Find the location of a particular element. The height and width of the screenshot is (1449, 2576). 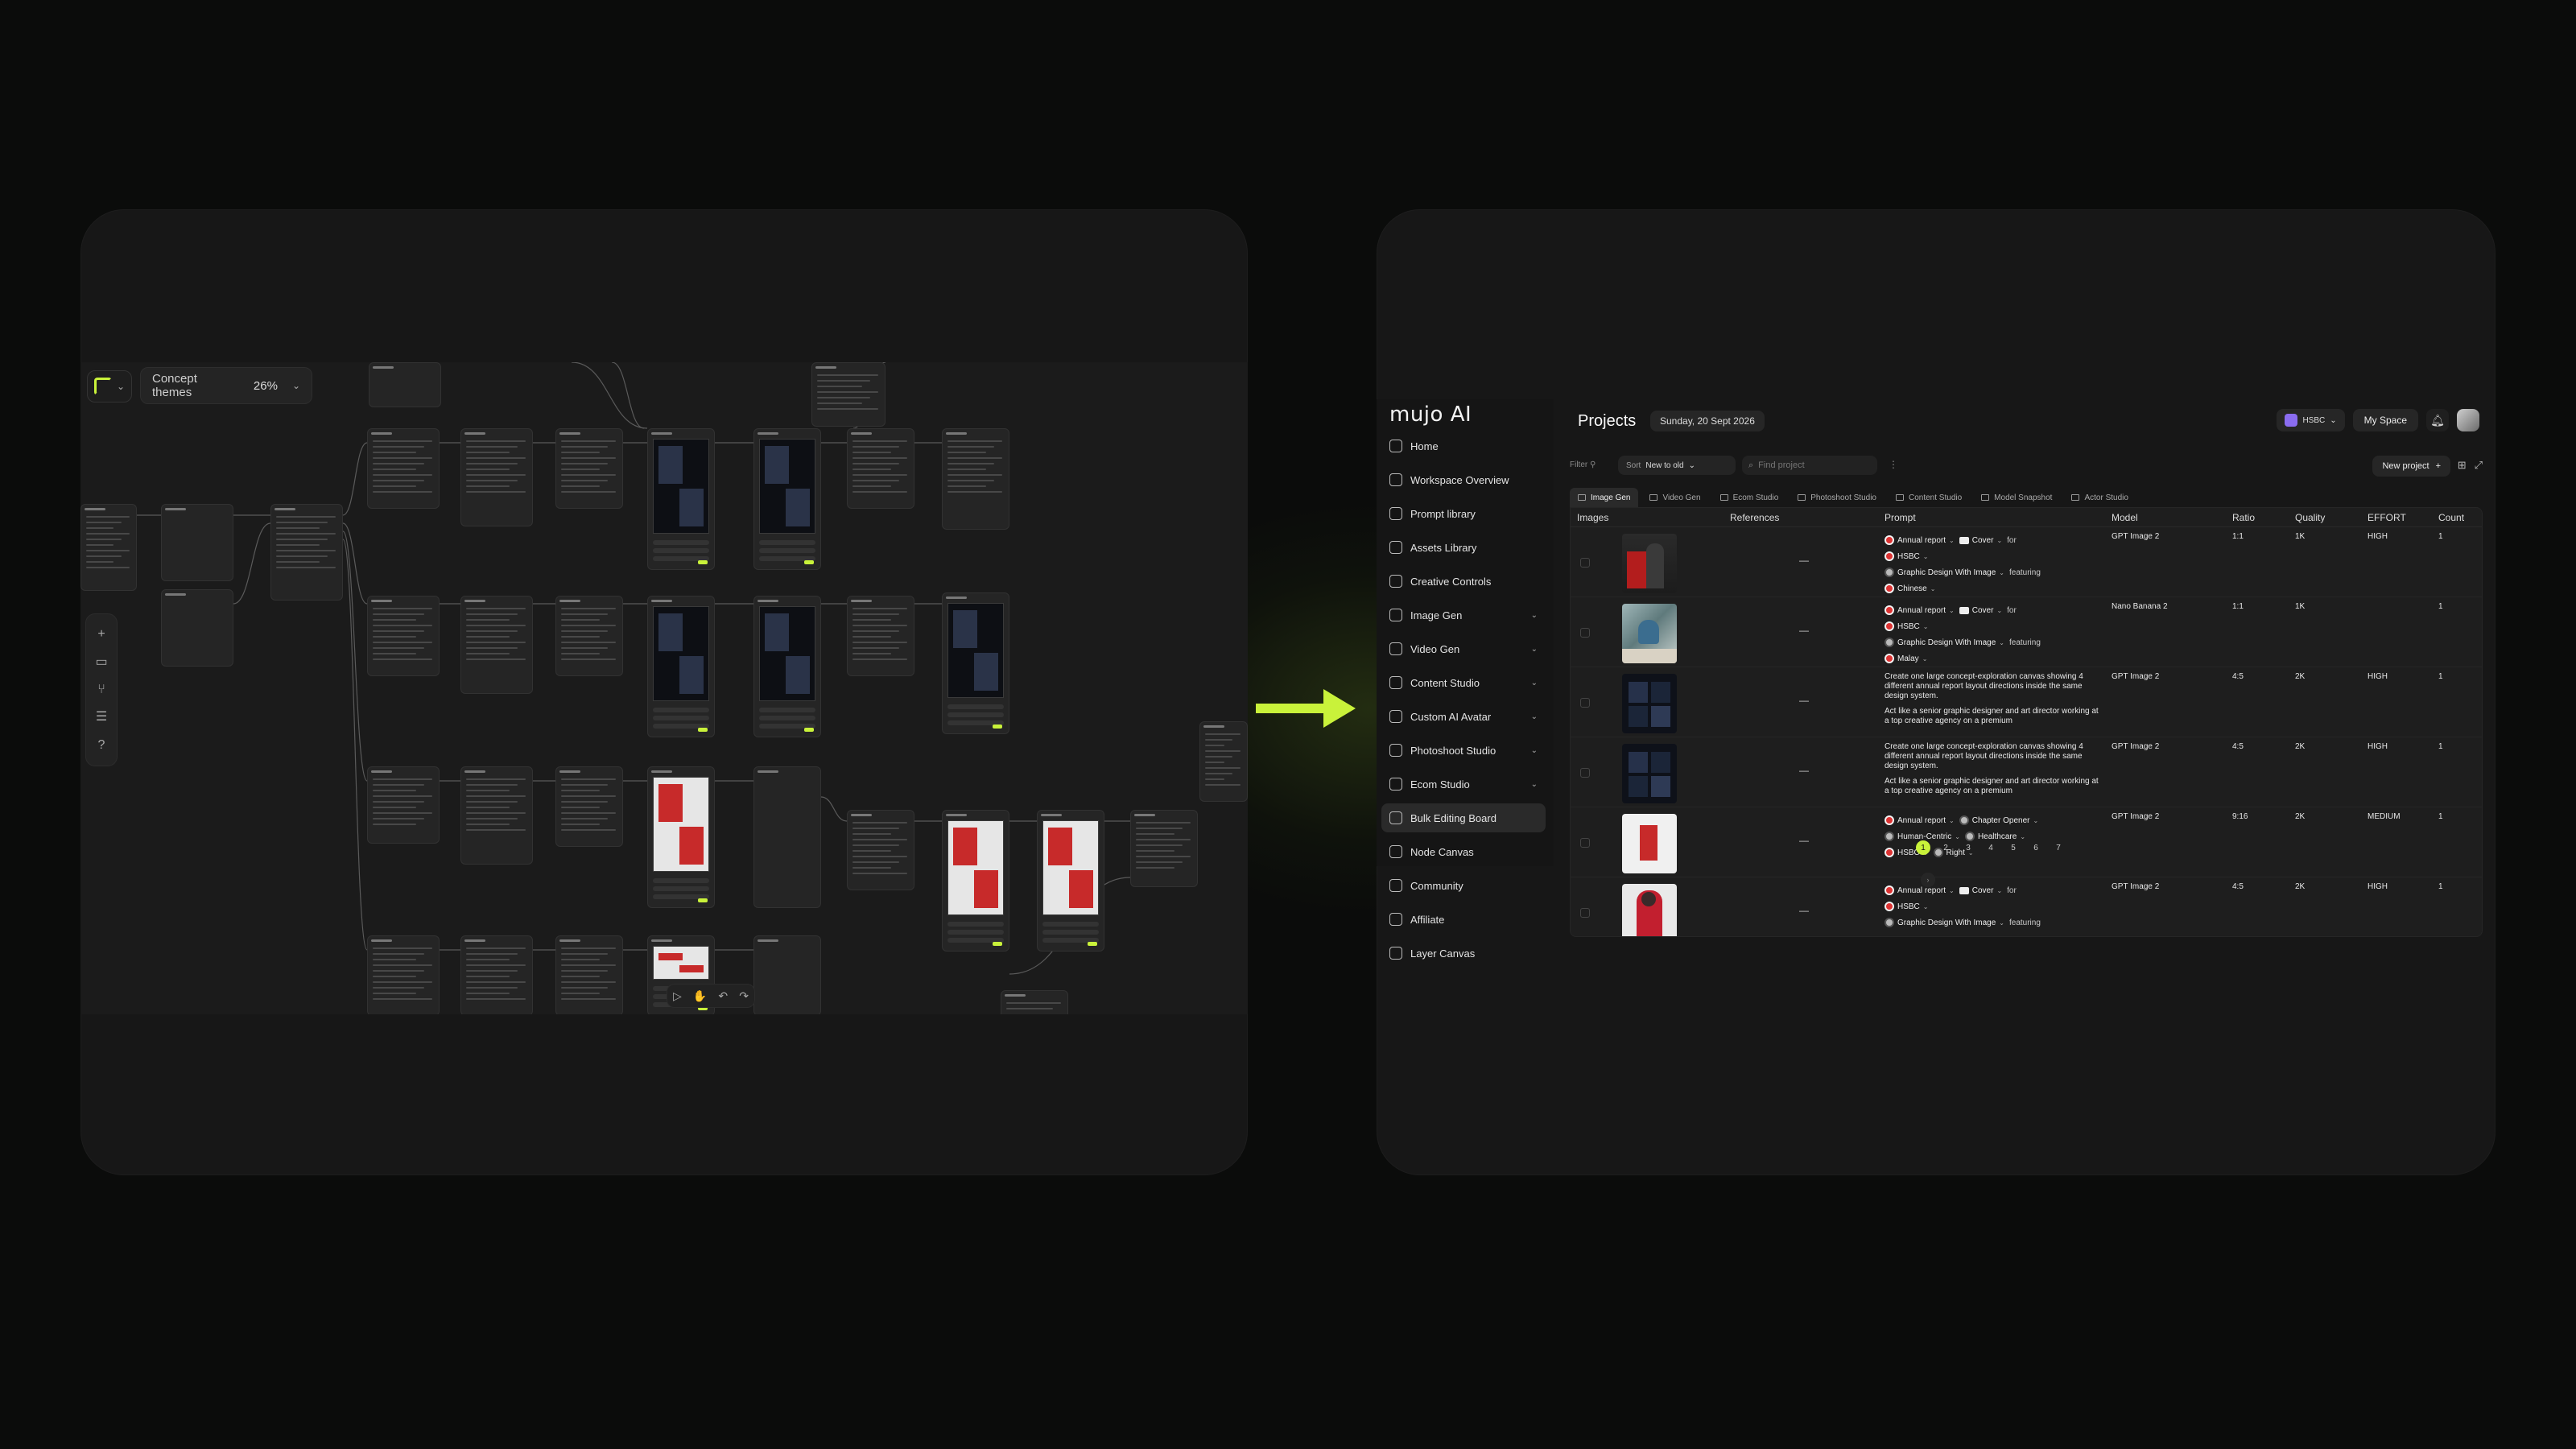

tab-video-gen: Video Gen is located at coordinates (1674, 497).